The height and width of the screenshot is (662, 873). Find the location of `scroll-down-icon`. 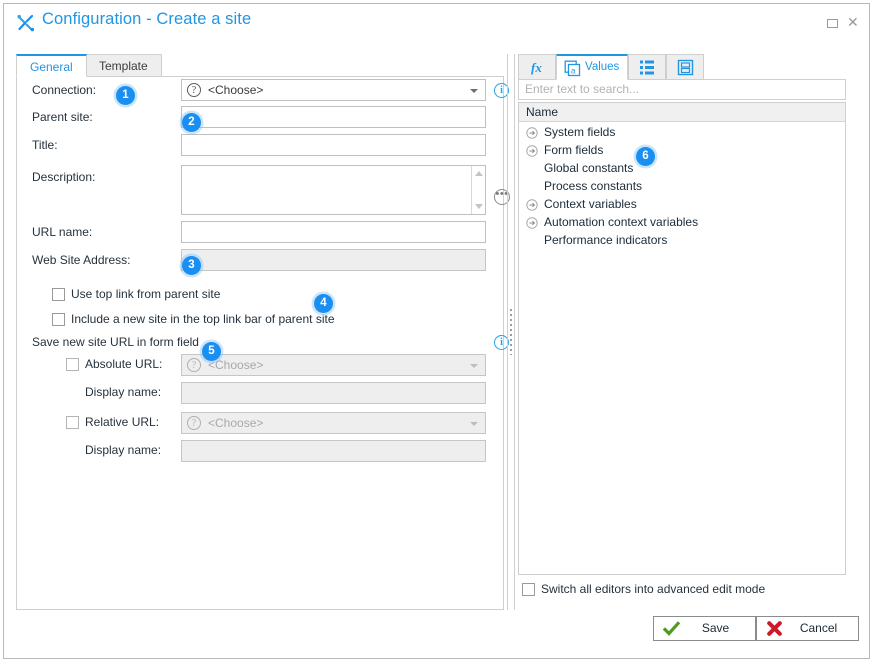

scroll-down-icon is located at coordinates (479, 206).